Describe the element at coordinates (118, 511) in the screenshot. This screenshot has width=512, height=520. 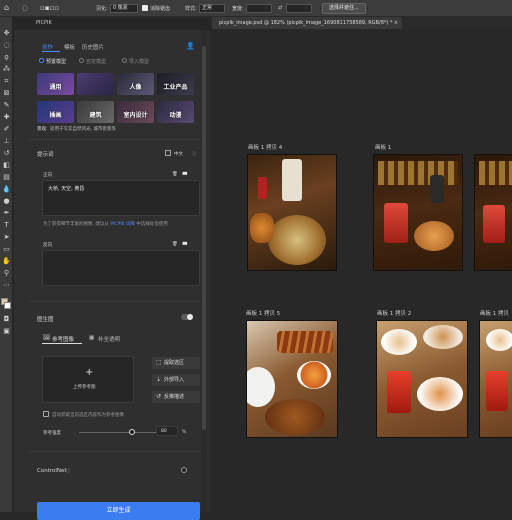
I see `generate-button: 立即生成` at that location.